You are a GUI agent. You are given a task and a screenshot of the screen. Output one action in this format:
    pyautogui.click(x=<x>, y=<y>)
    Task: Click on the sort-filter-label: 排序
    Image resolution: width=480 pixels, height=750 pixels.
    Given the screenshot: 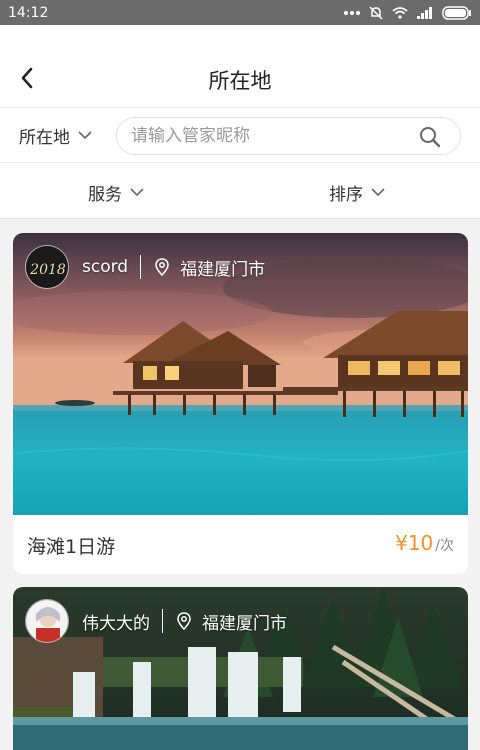 What is the action you would take?
    pyautogui.click(x=346, y=195)
    